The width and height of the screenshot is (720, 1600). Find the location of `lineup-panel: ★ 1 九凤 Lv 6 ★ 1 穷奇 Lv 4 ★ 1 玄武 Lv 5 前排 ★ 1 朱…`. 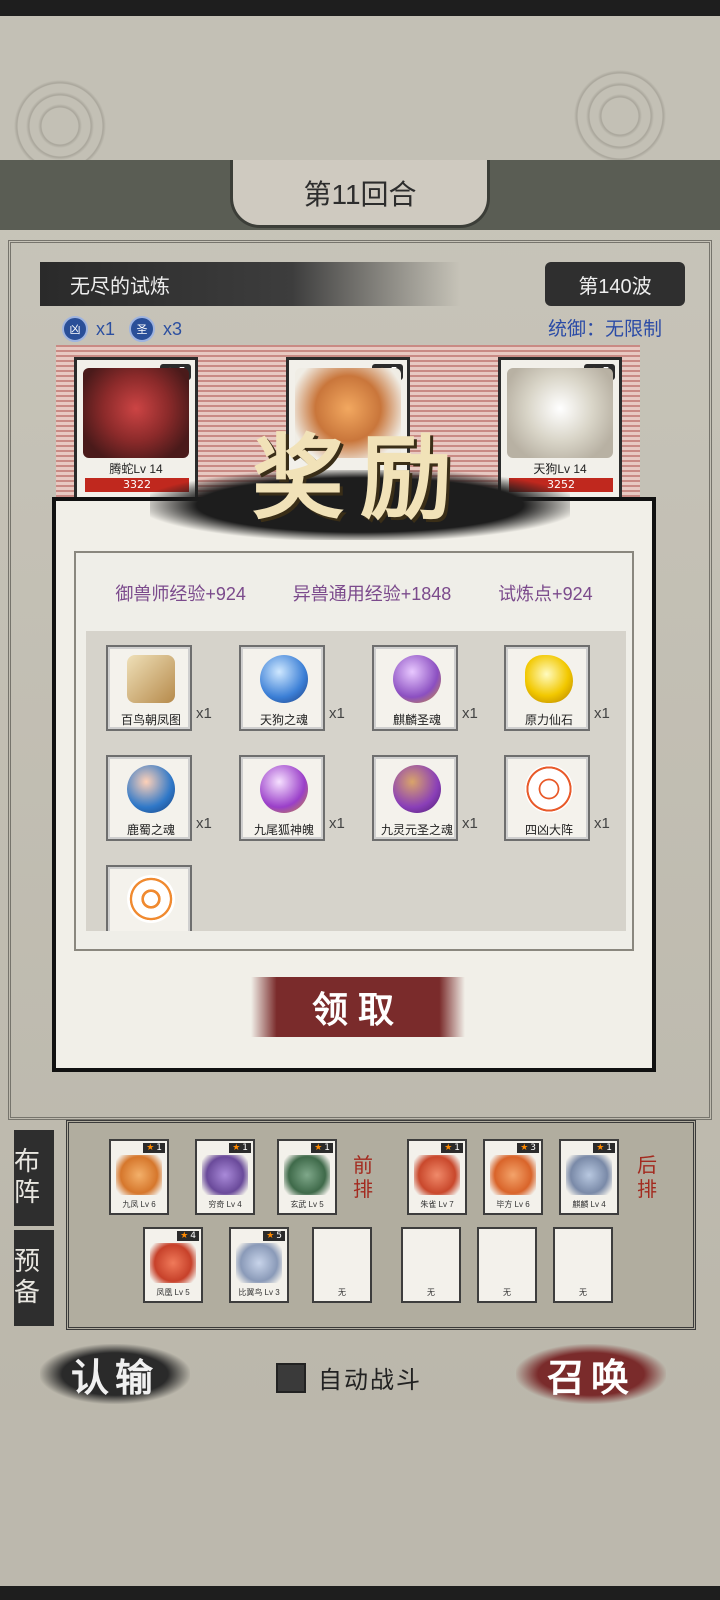

lineup-panel: ★ 1 九凤 Lv 6 ★ 1 穷奇 Lv 4 ★ 1 玄武 Lv 5 前排 ★ 1 朱… is located at coordinates (381, 1225).